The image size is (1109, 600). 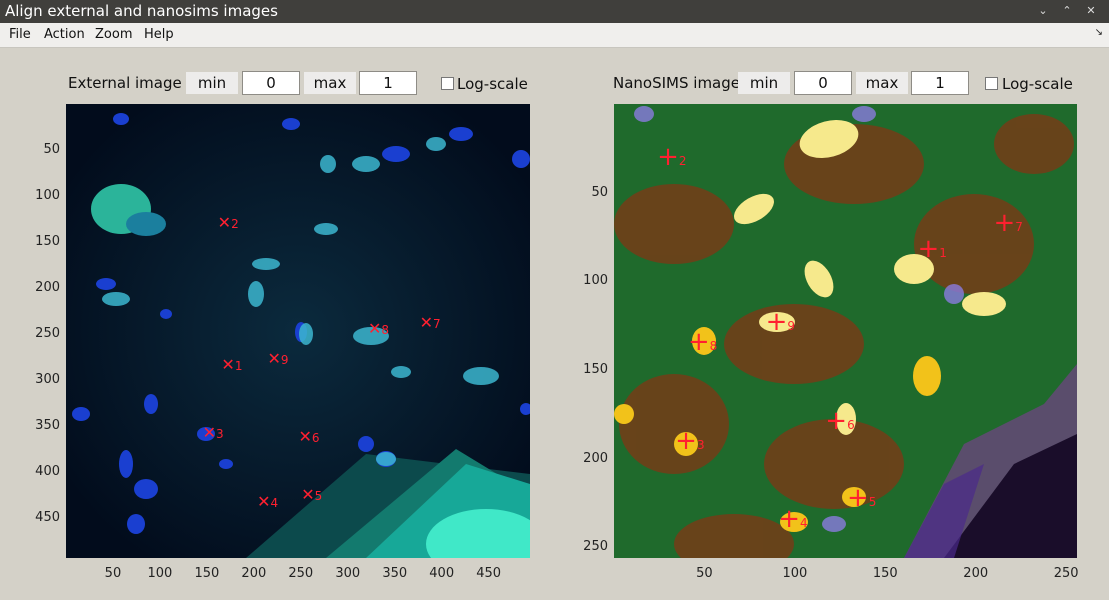 I want to click on external-log-checkbox, so click(x=447, y=83).